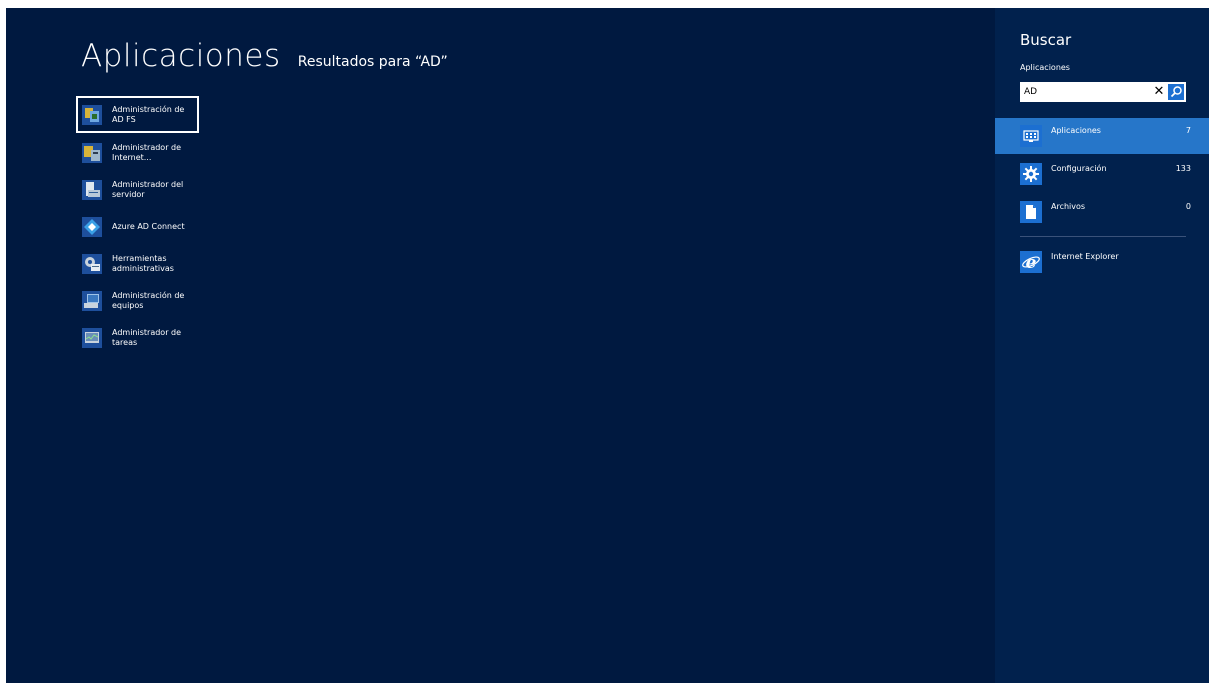 The height and width of the screenshot is (683, 1209). I want to click on page-title: Aplicaciones, so click(181, 56).